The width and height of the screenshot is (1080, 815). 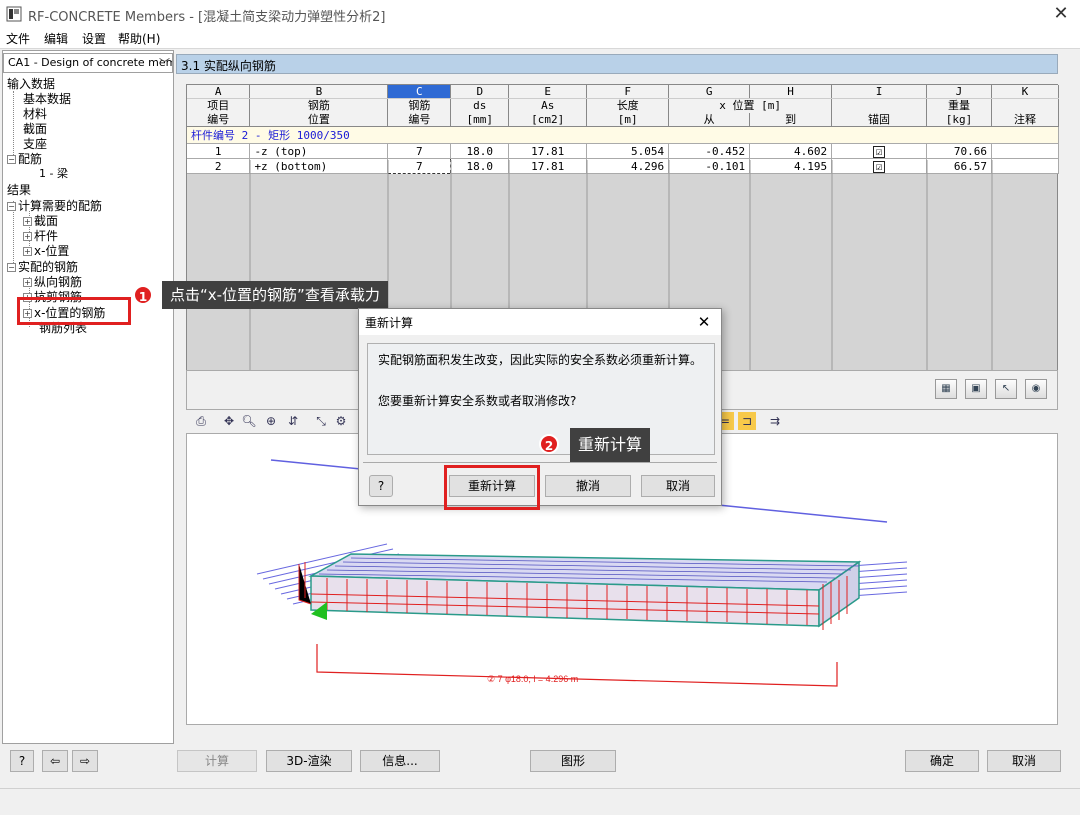 I want to click on col-header: [mm], so click(x=480, y=119).